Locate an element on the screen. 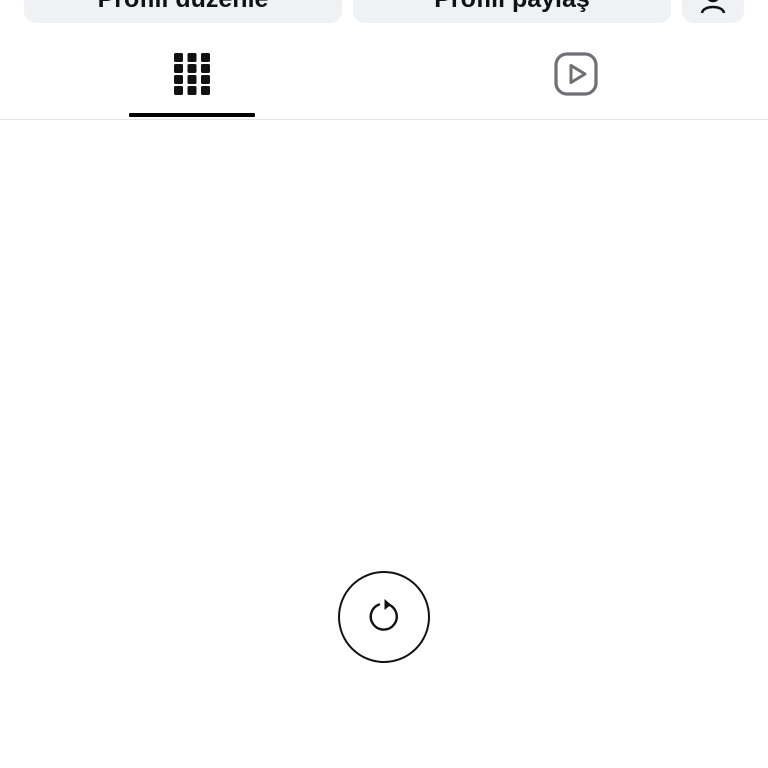 Image resolution: width=768 pixels, height=768 pixels. share-profile-label: Profili paylaş is located at coordinates (512, 7).